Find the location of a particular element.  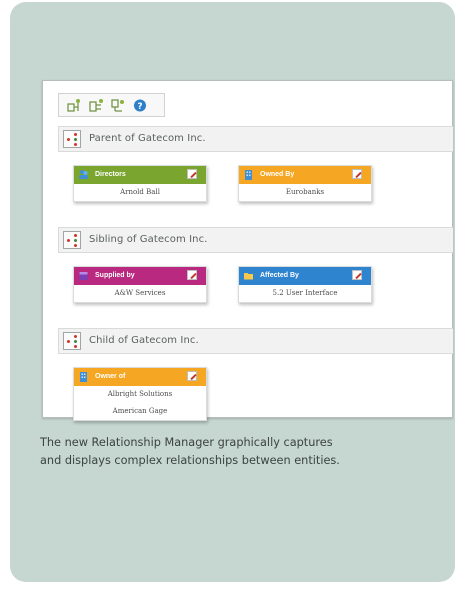

list-item: Arnold Ball is located at coordinates (140, 192).